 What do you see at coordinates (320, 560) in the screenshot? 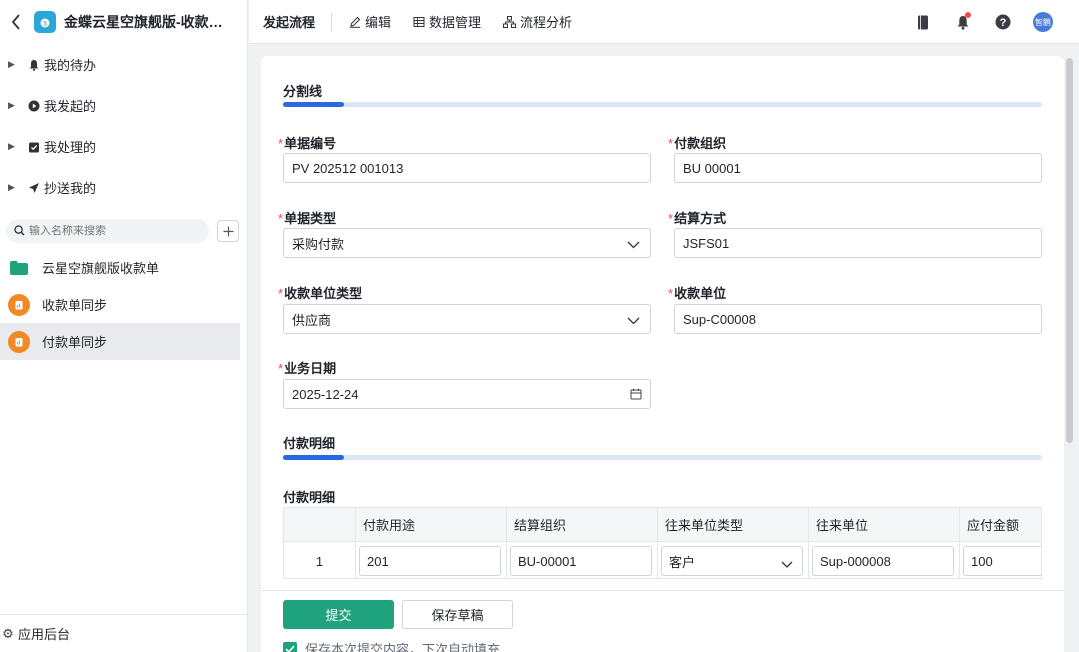
I see `row-index: 1` at bounding box center [320, 560].